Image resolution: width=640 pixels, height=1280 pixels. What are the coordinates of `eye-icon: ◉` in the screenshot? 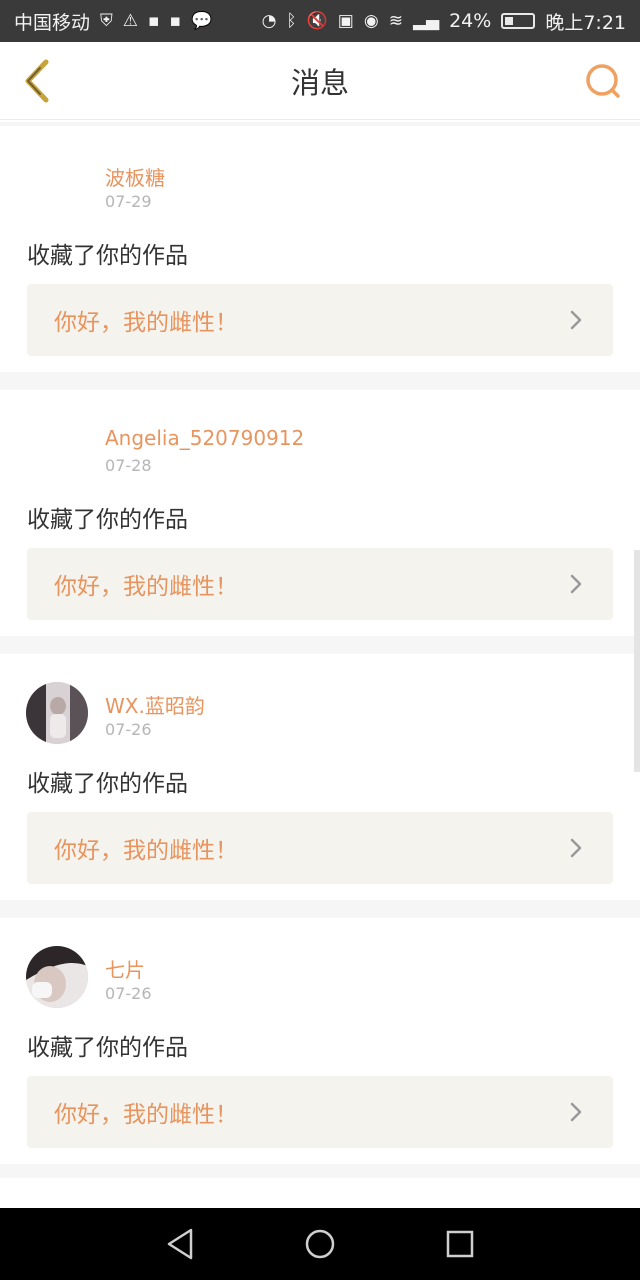 It's located at (371, 20).